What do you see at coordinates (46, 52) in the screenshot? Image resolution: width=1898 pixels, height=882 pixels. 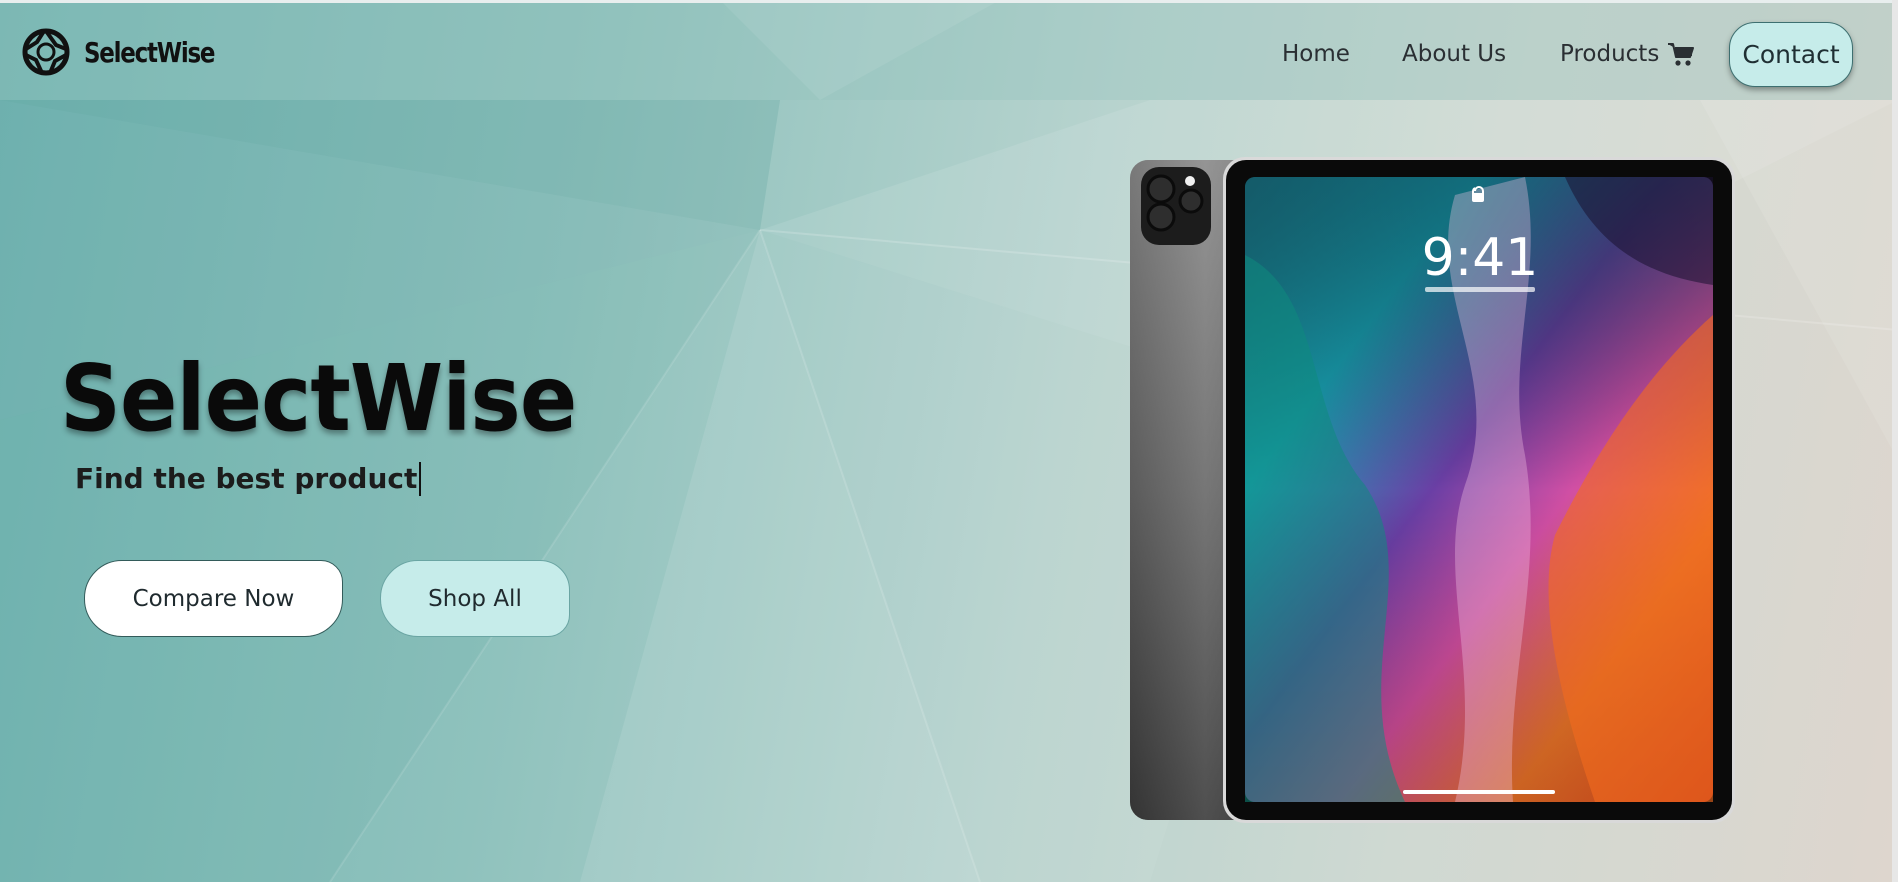 I see `aperture-logo-icon` at bounding box center [46, 52].